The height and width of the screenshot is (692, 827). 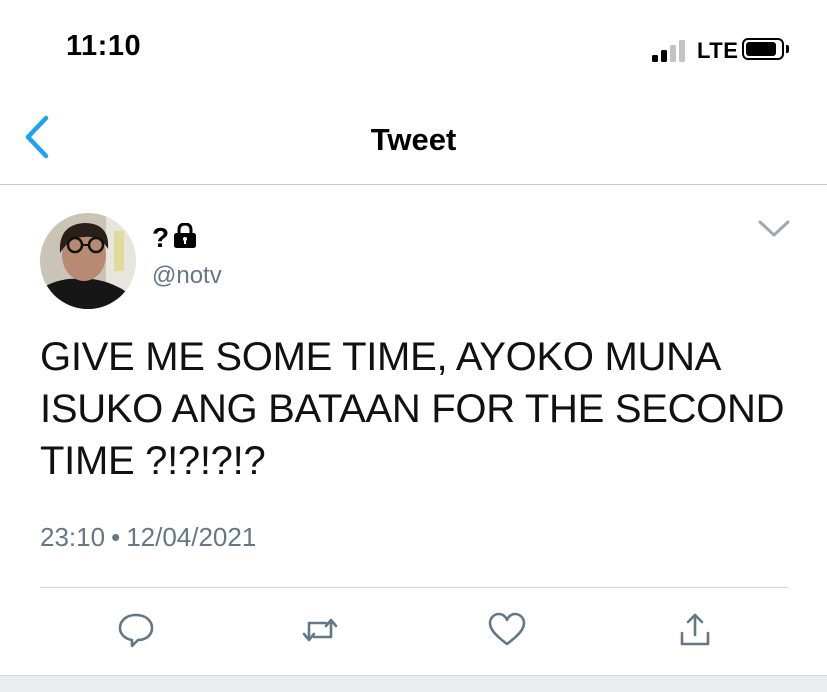 I want to click on reply-button, so click(x=136, y=630).